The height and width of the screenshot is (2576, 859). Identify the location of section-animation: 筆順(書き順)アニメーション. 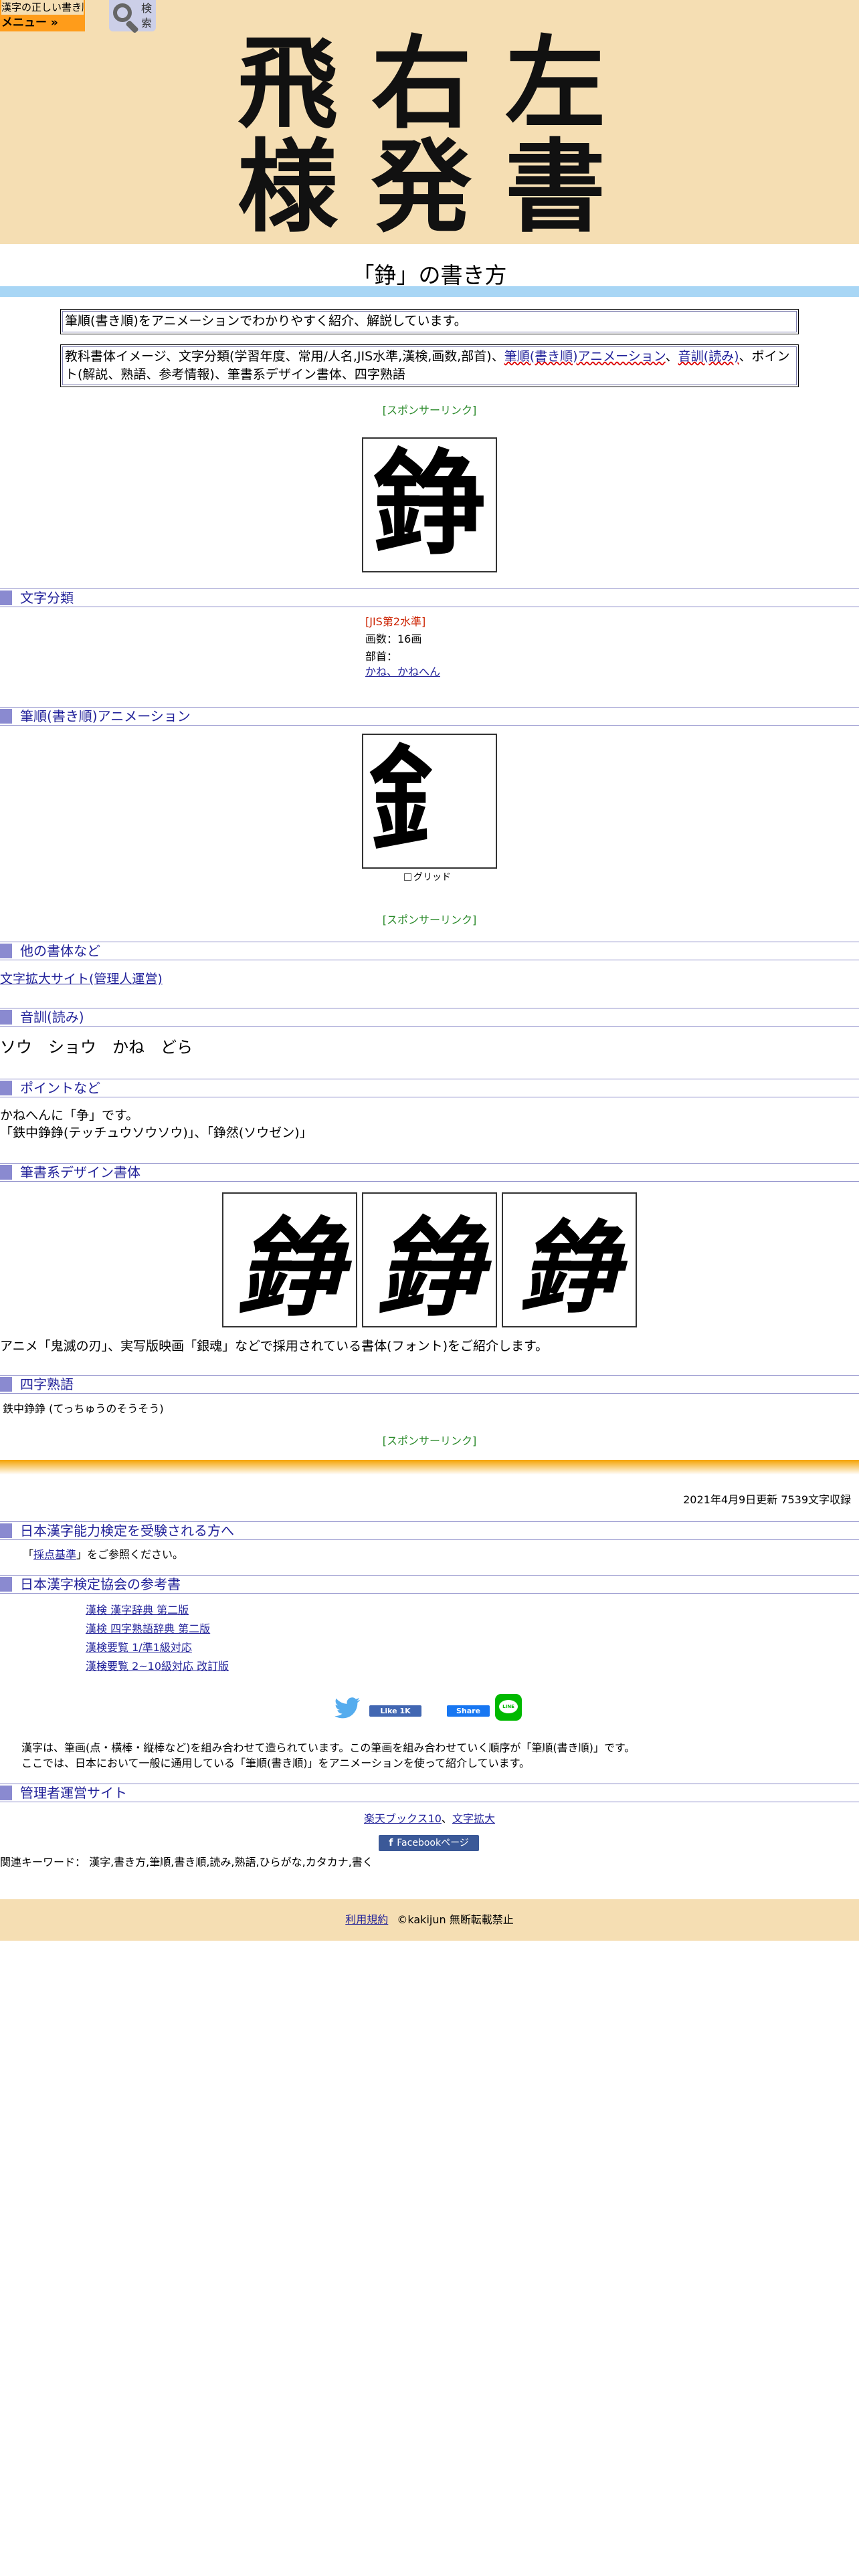
(429, 716).